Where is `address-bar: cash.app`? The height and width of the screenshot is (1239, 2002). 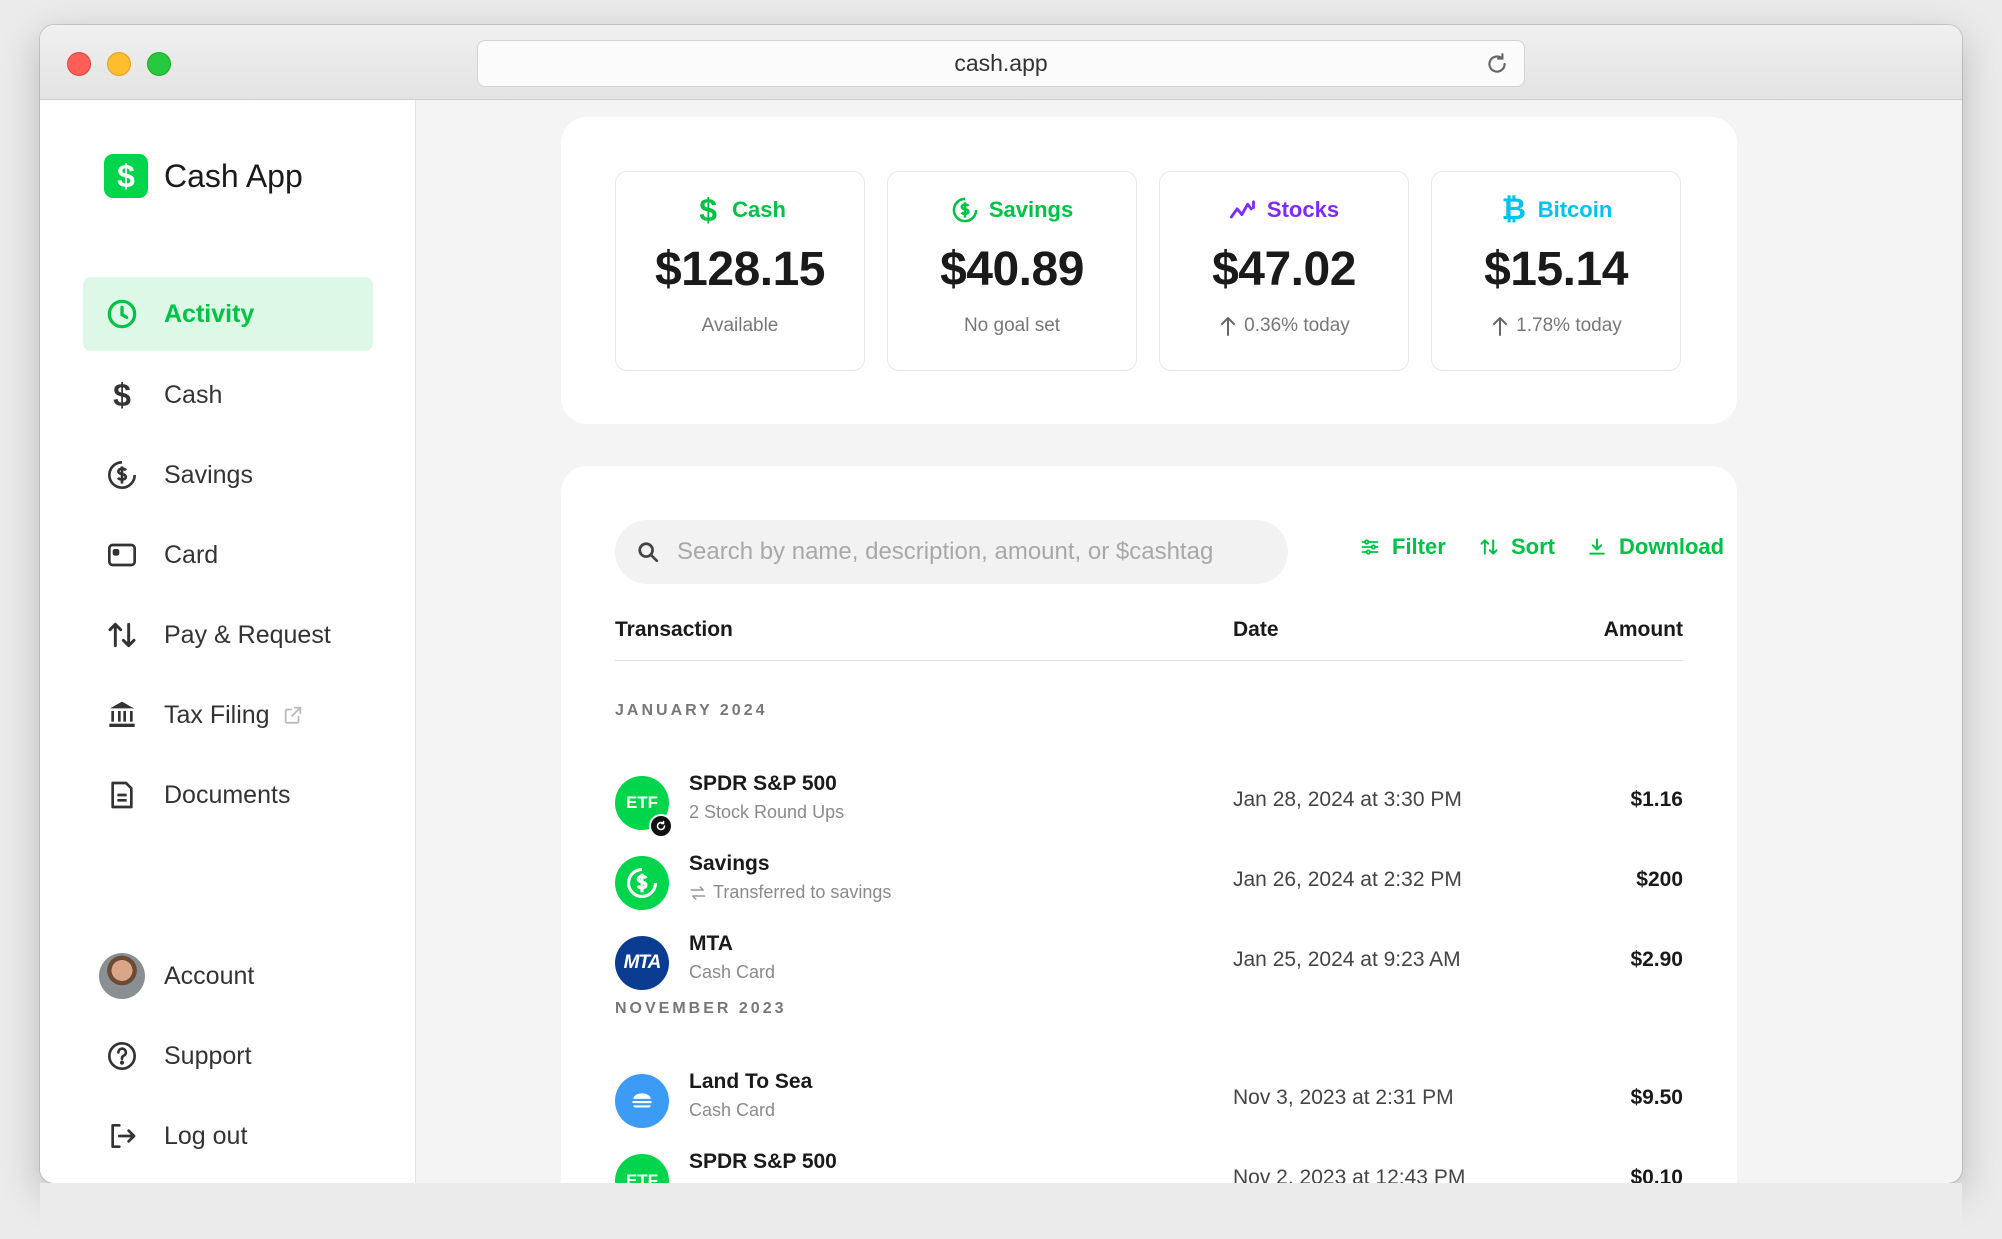
address-bar: cash.app is located at coordinates (1001, 63).